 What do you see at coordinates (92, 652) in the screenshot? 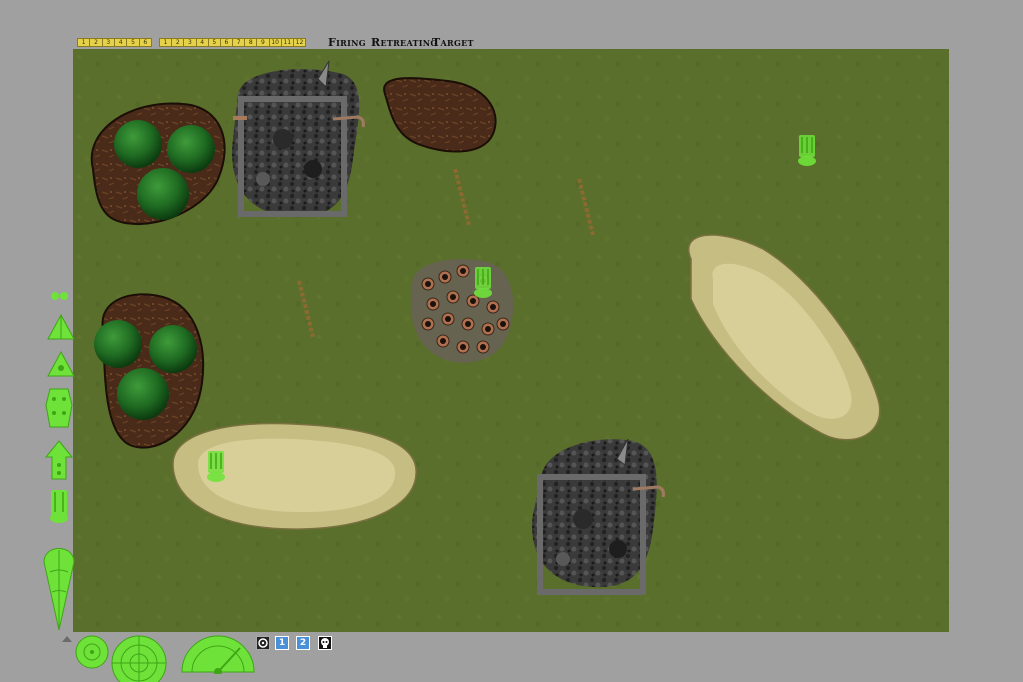
I see `small-blast-template` at bounding box center [92, 652].